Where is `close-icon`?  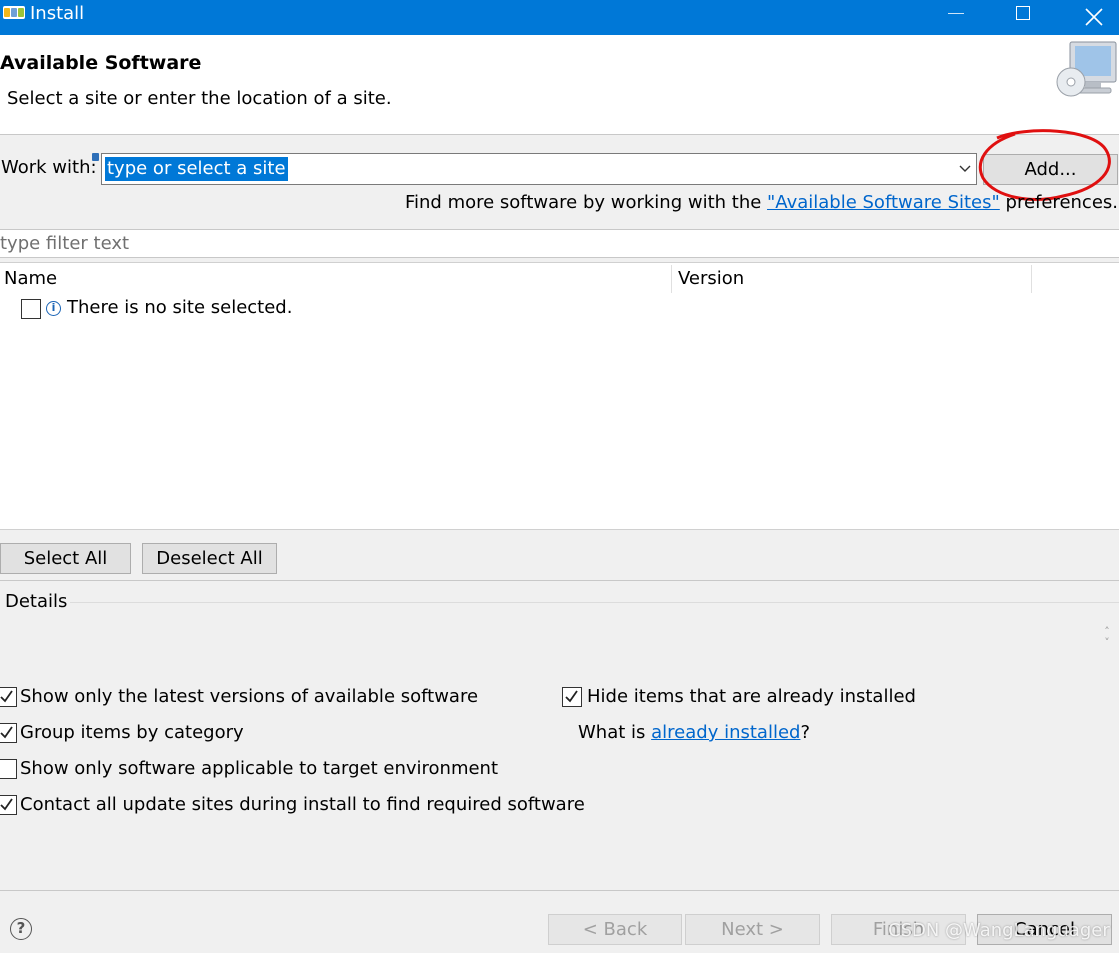 close-icon is located at coordinates (1094, 17).